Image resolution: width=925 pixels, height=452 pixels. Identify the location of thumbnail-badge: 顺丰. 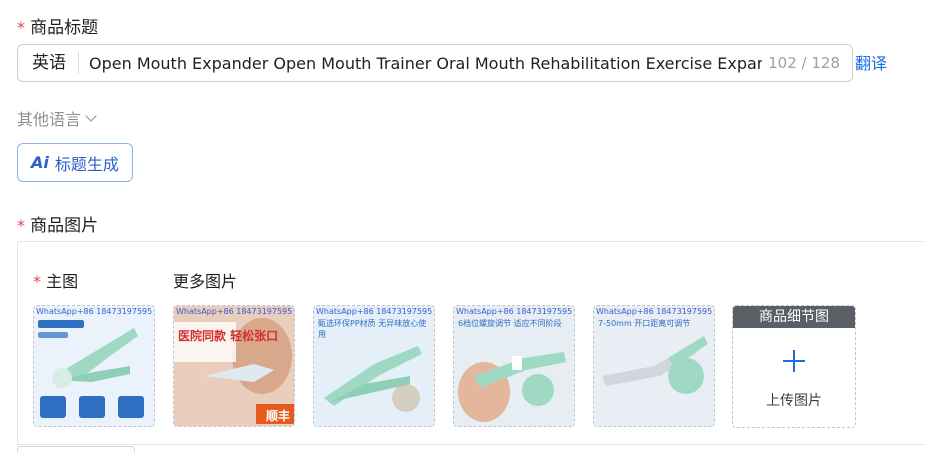
(278, 416).